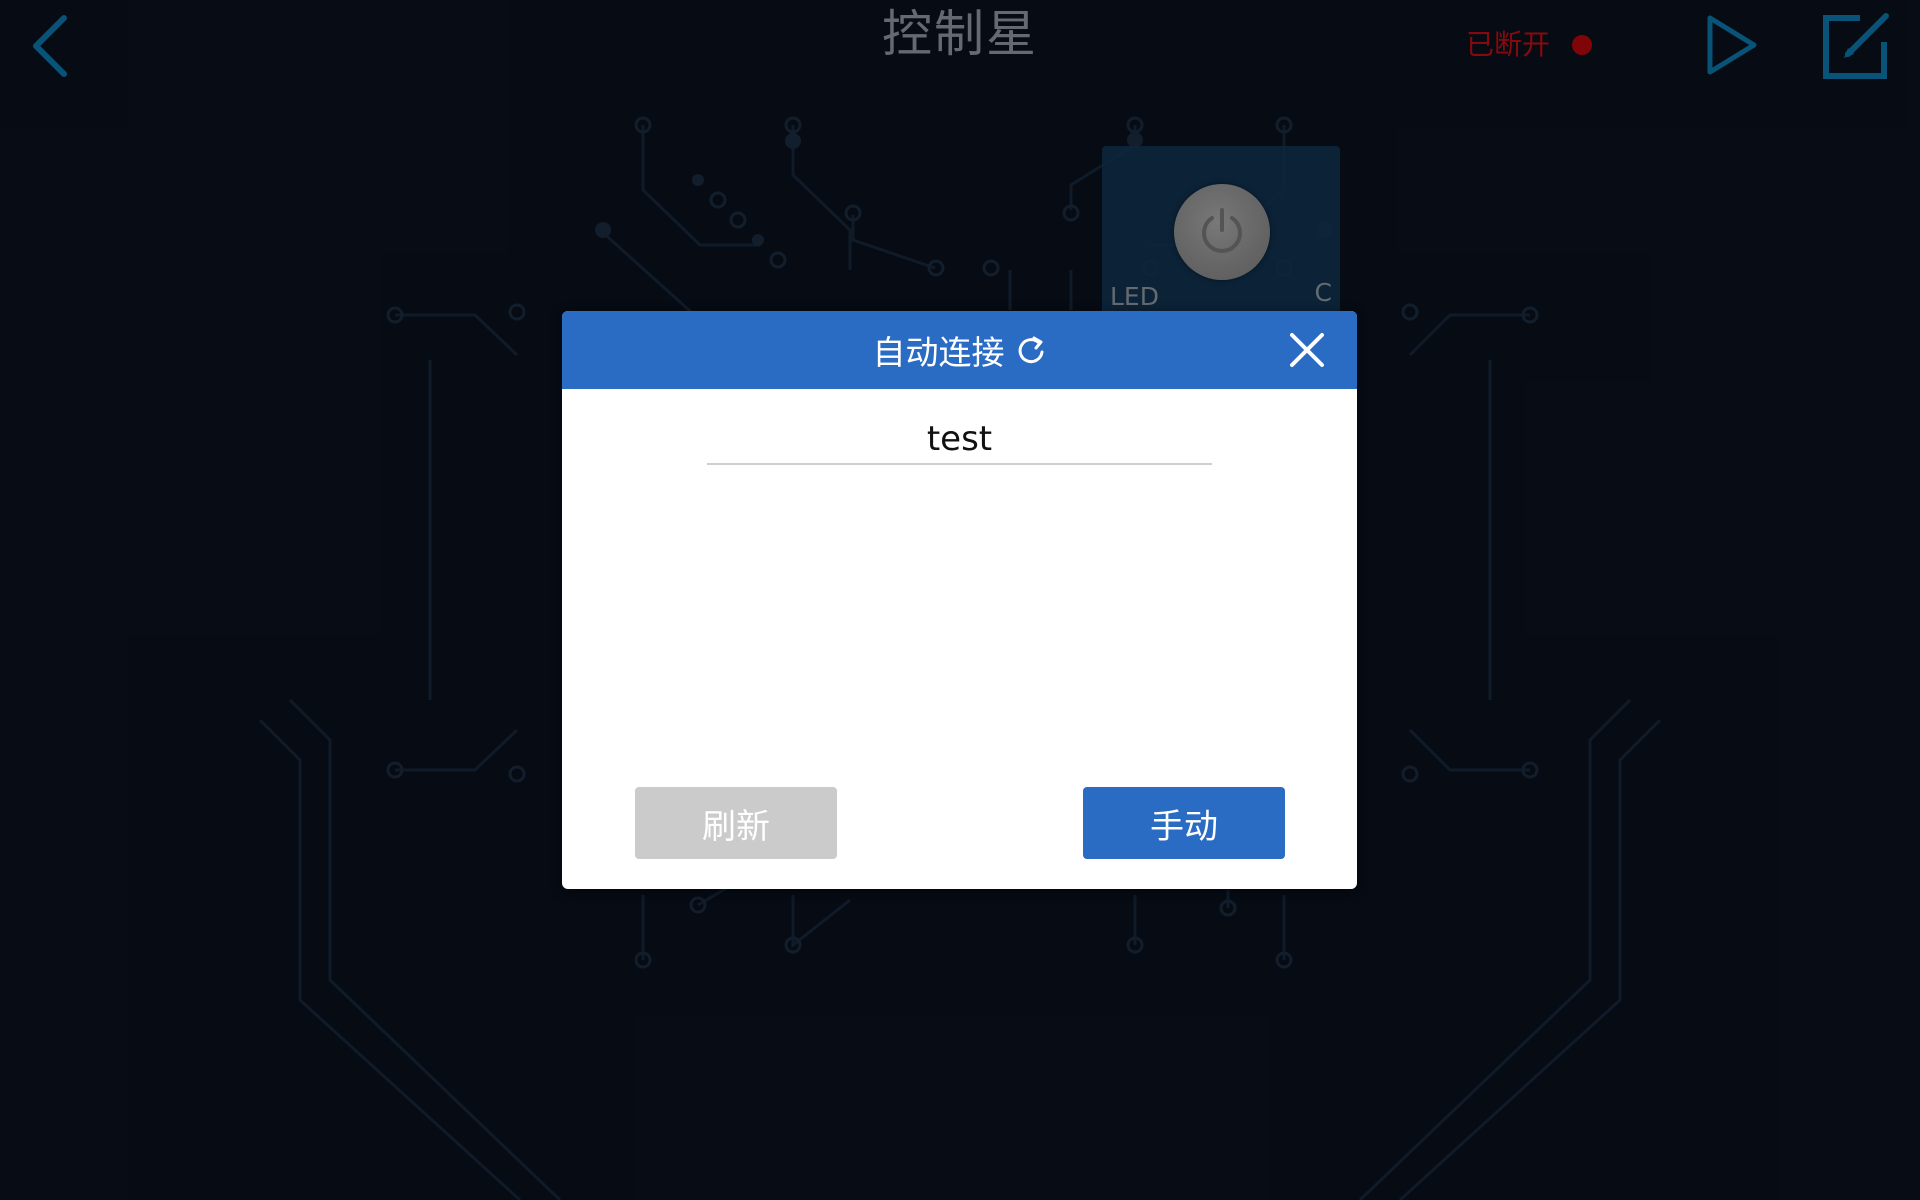 Image resolution: width=1920 pixels, height=1200 pixels. What do you see at coordinates (1030, 350) in the screenshot?
I see `refresh-icon` at bounding box center [1030, 350].